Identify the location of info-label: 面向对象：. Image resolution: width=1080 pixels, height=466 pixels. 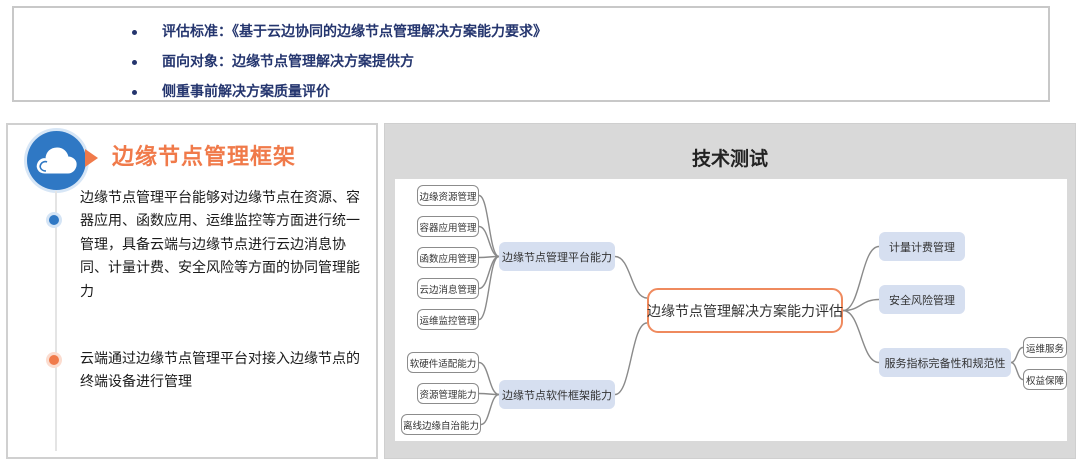
(197, 62).